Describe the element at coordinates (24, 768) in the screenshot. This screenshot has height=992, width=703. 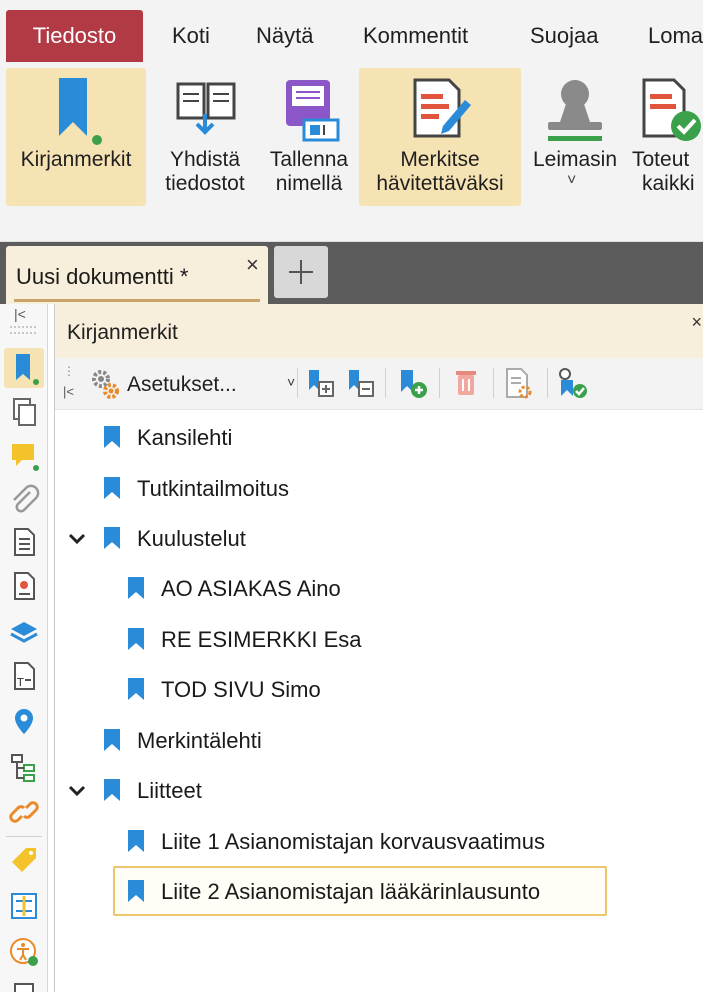
I see `rail-structure-icon` at that location.